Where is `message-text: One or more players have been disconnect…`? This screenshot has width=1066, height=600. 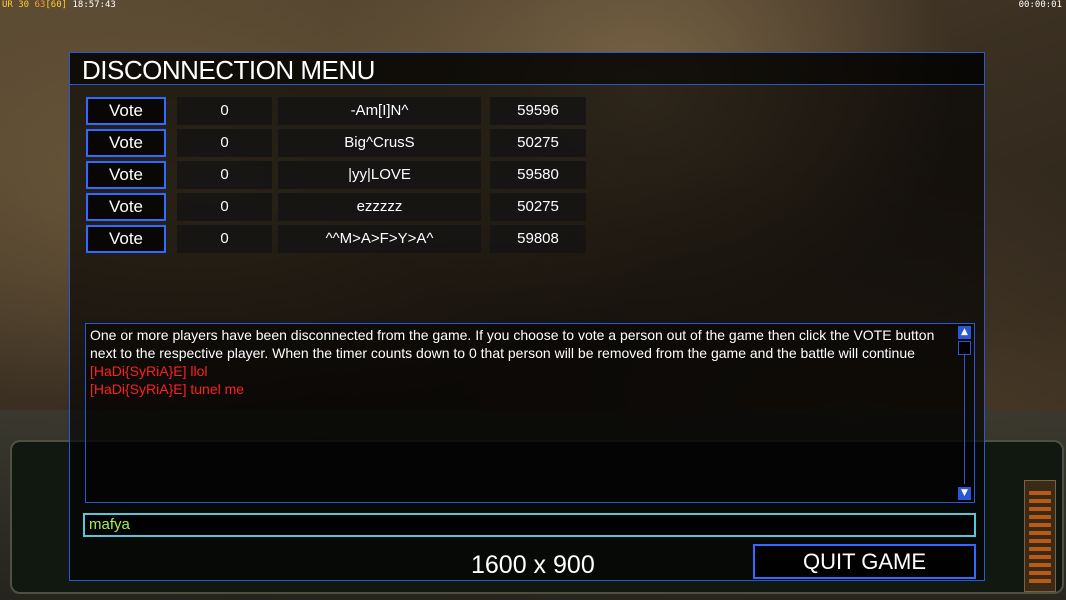
message-text: One or more players have been disconnect… is located at coordinates (523, 362).